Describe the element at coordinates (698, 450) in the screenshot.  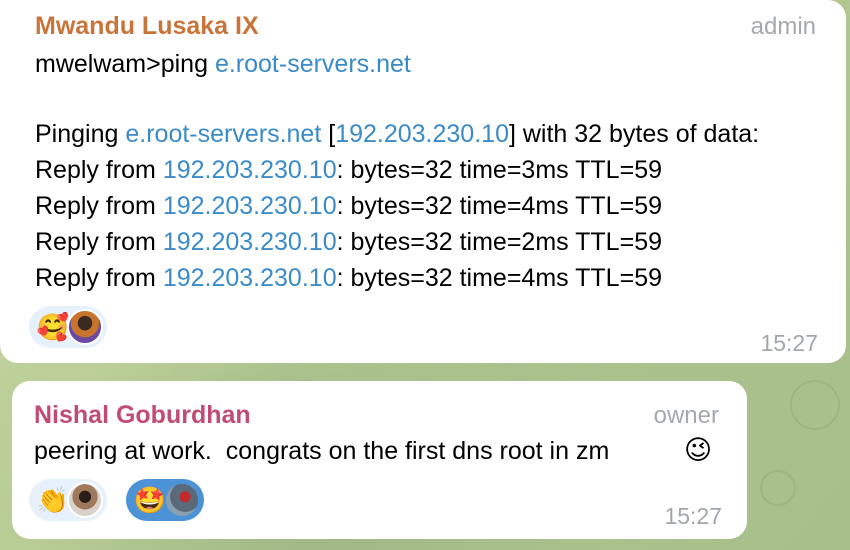
I see `winking-face-icon: 😉` at that location.